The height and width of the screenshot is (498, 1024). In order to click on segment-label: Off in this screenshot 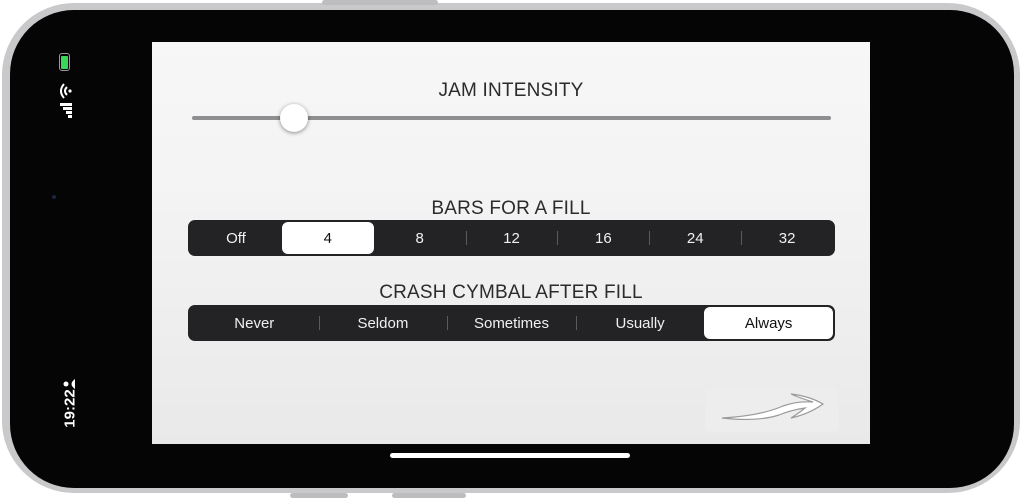, I will do `click(236, 238)`.